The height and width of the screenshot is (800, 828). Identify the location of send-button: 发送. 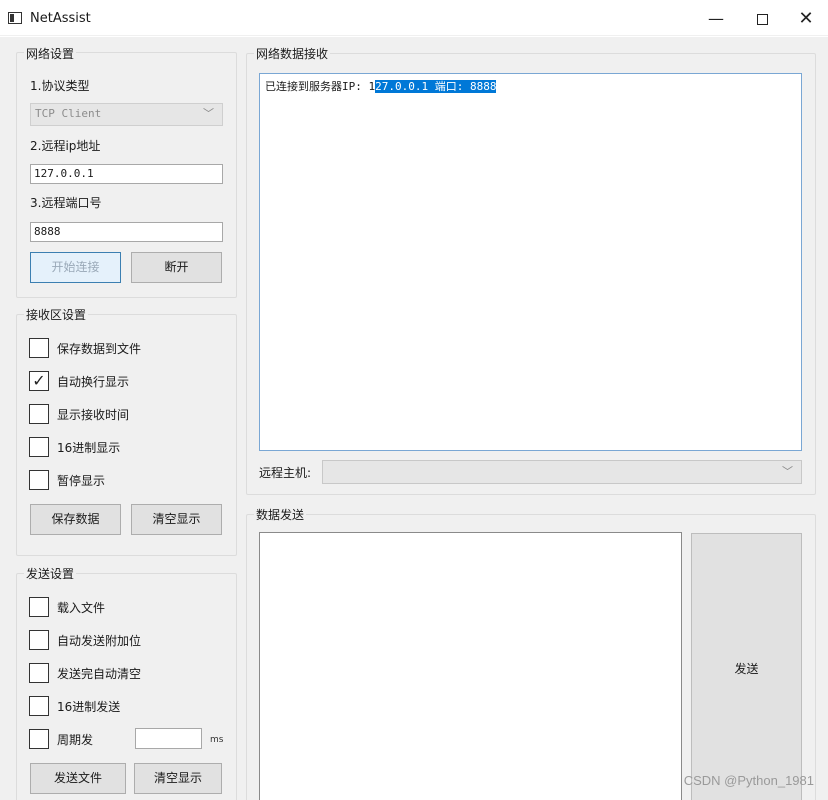
(746, 666).